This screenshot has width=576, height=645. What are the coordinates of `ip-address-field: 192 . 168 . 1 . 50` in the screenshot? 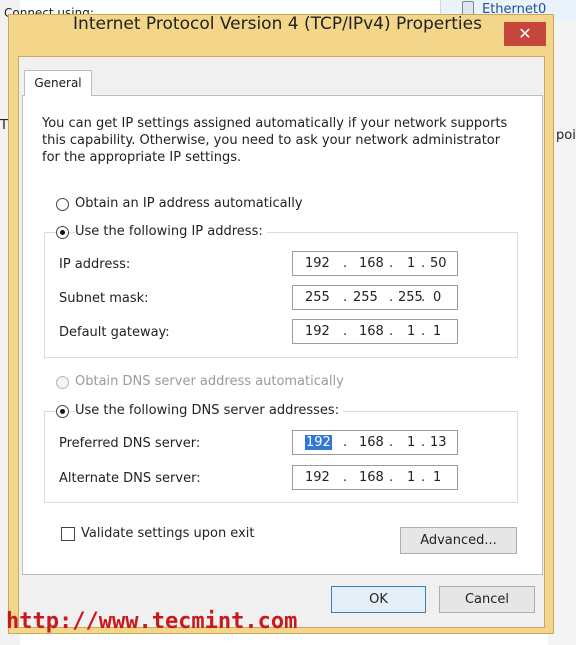 It's located at (375, 263).